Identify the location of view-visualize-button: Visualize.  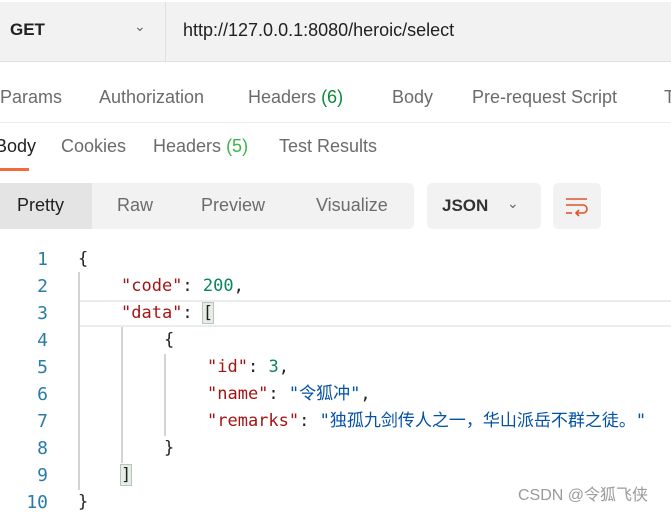
(352, 205).